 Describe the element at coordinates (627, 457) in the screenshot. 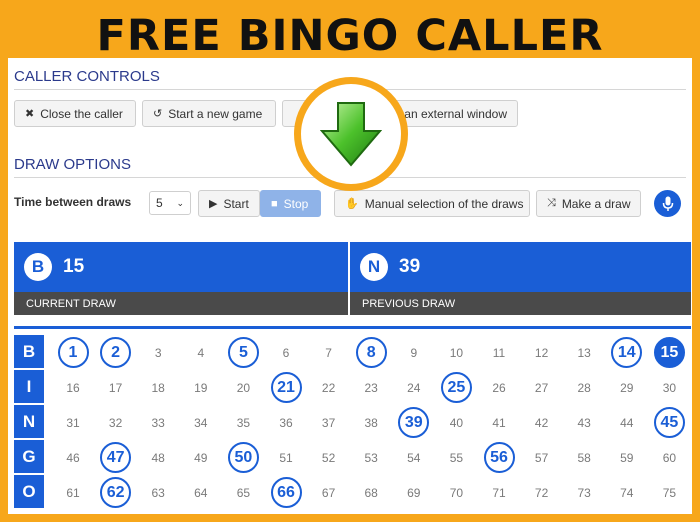

I see `board-cell: 59` at that location.